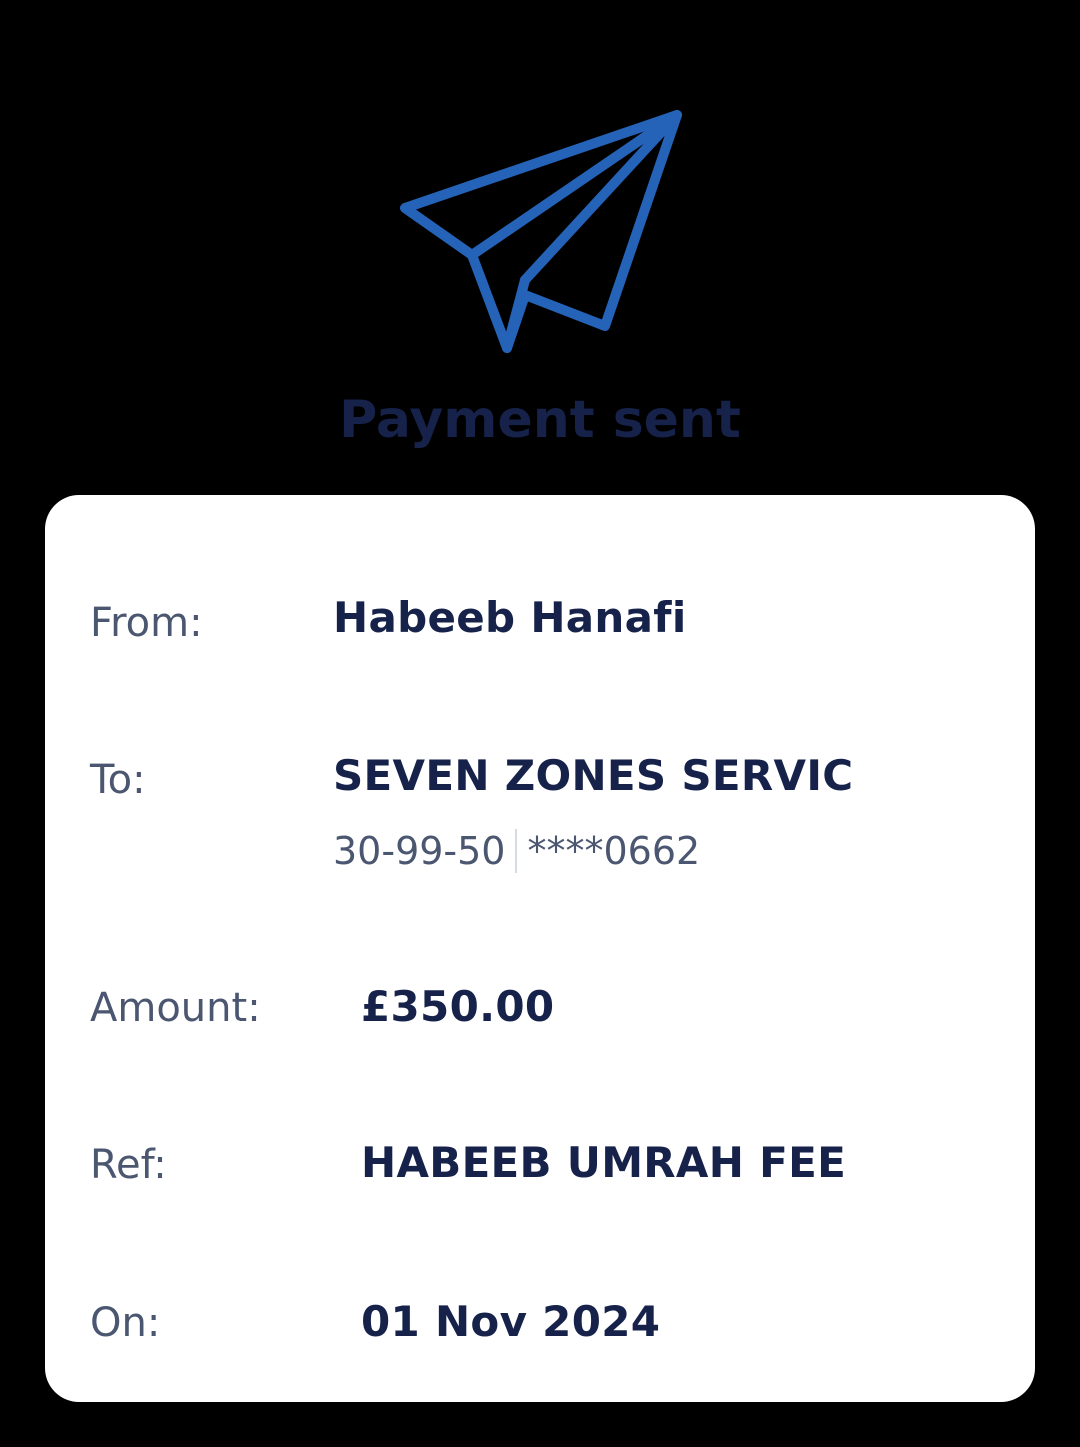 This screenshot has width=1080, height=1447. I want to click on account-number: ****0662, so click(614, 851).